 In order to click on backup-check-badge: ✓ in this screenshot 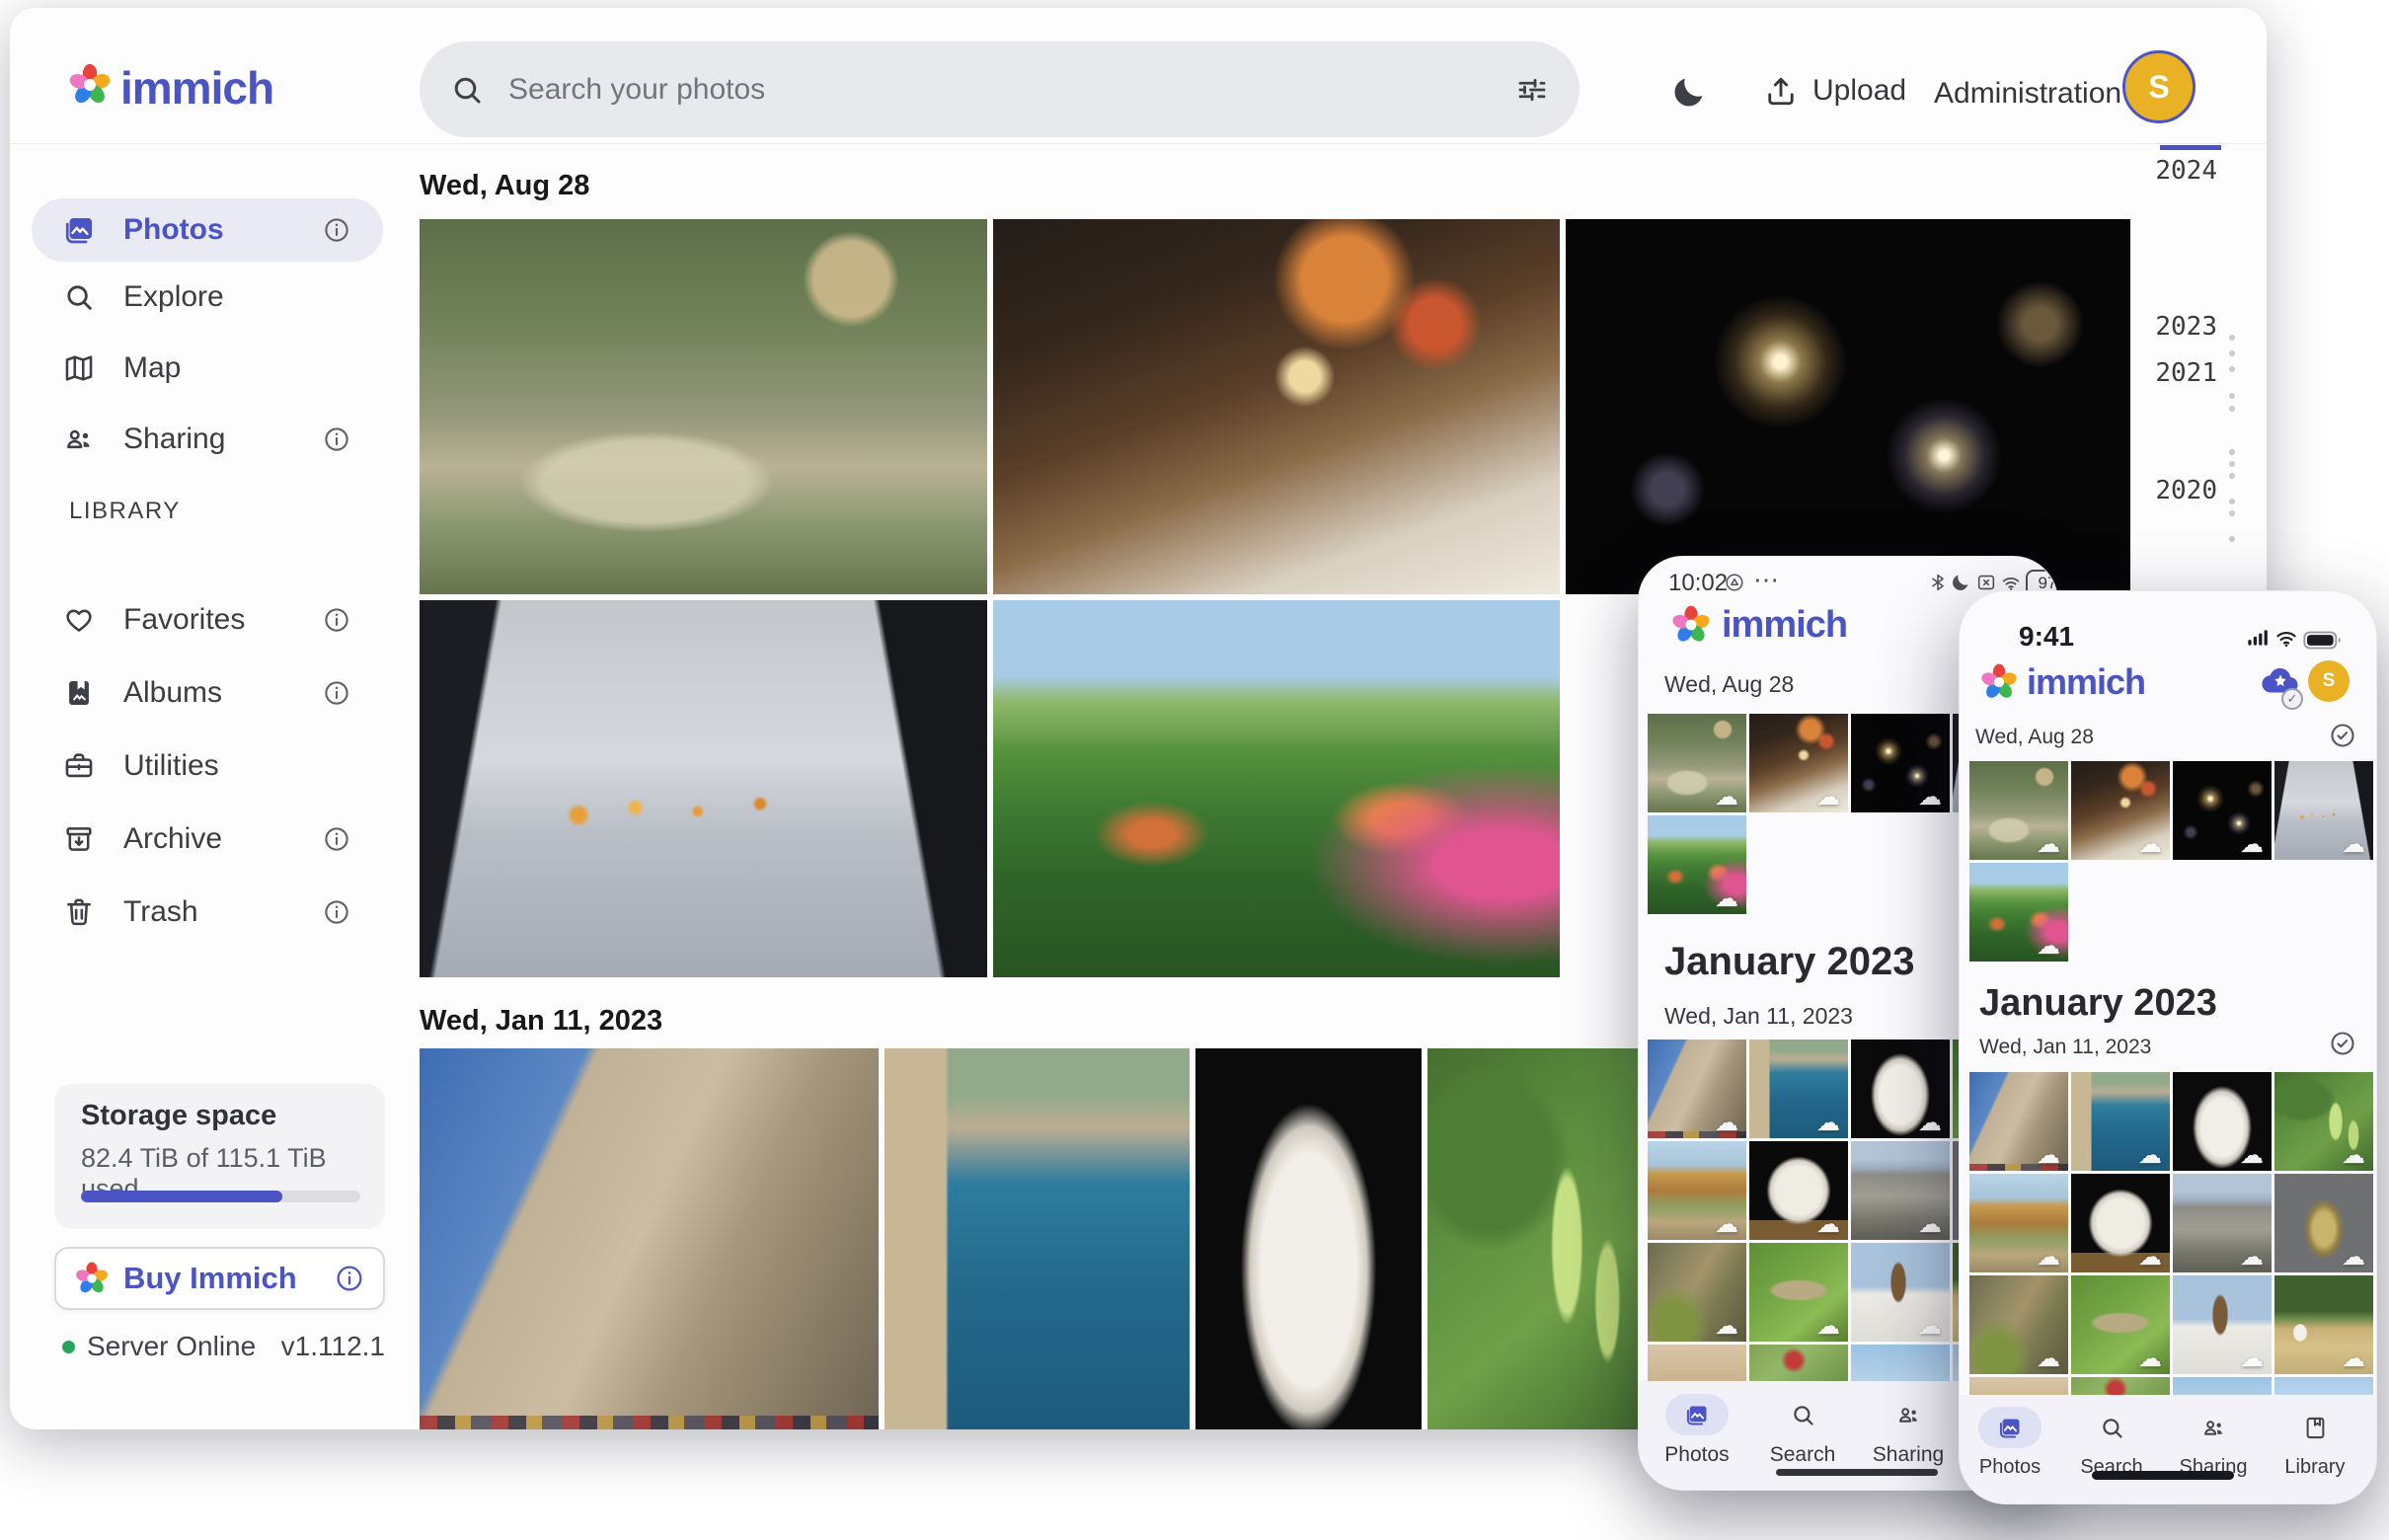, I will do `click(2292, 699)`.